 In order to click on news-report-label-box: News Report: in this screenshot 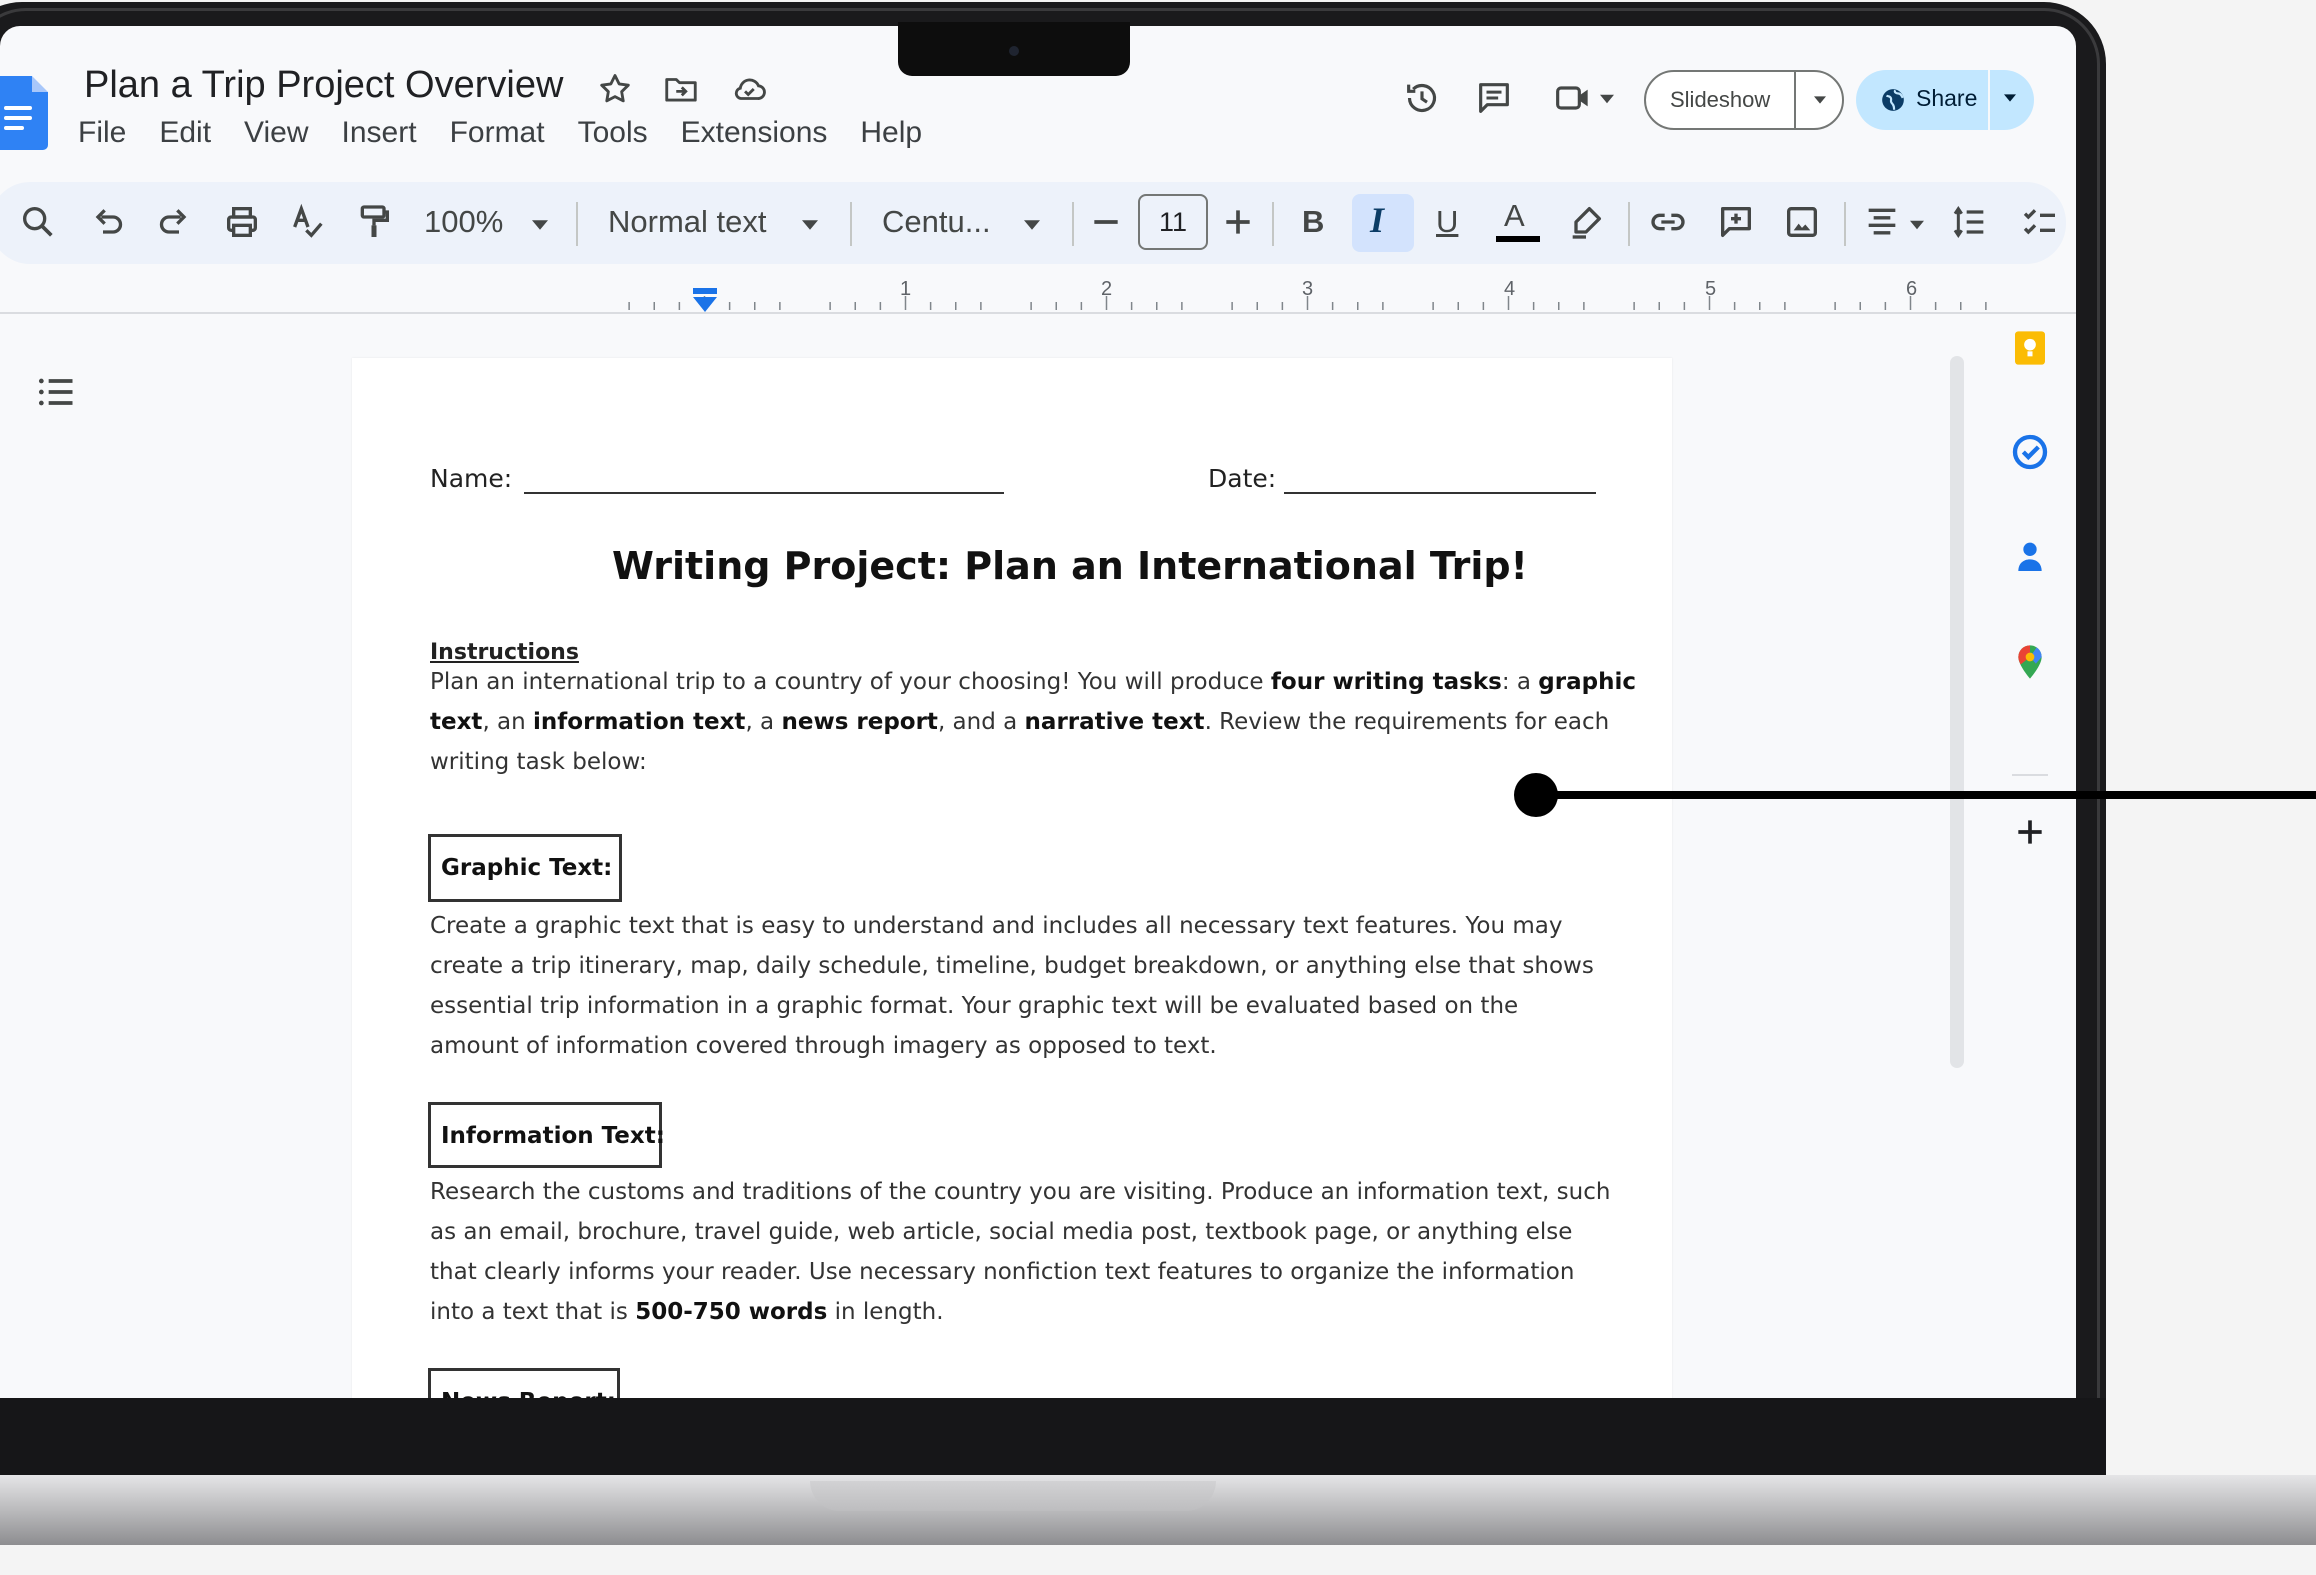, I will do `click(524, 1383)`.